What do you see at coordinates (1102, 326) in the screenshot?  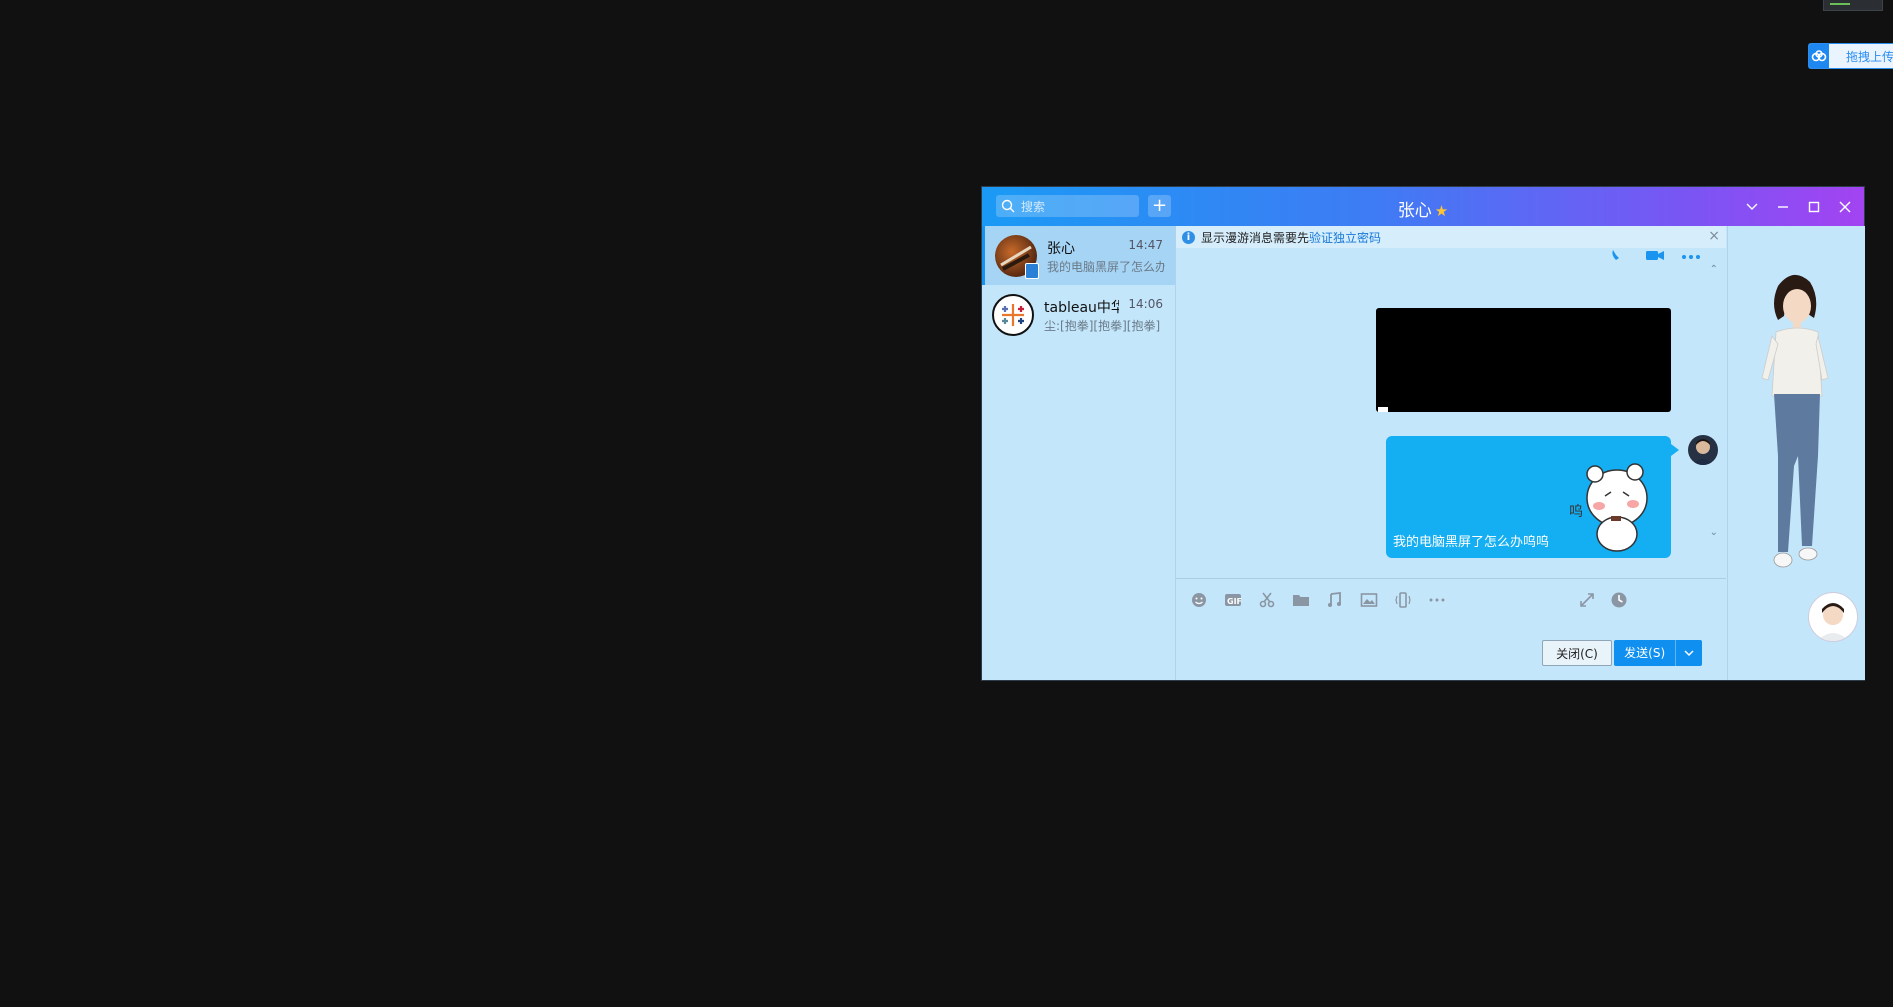 I see `contact-preview: 尘:[抱拳][抱拳][抱拳]` at bounding box center [1102, 326].